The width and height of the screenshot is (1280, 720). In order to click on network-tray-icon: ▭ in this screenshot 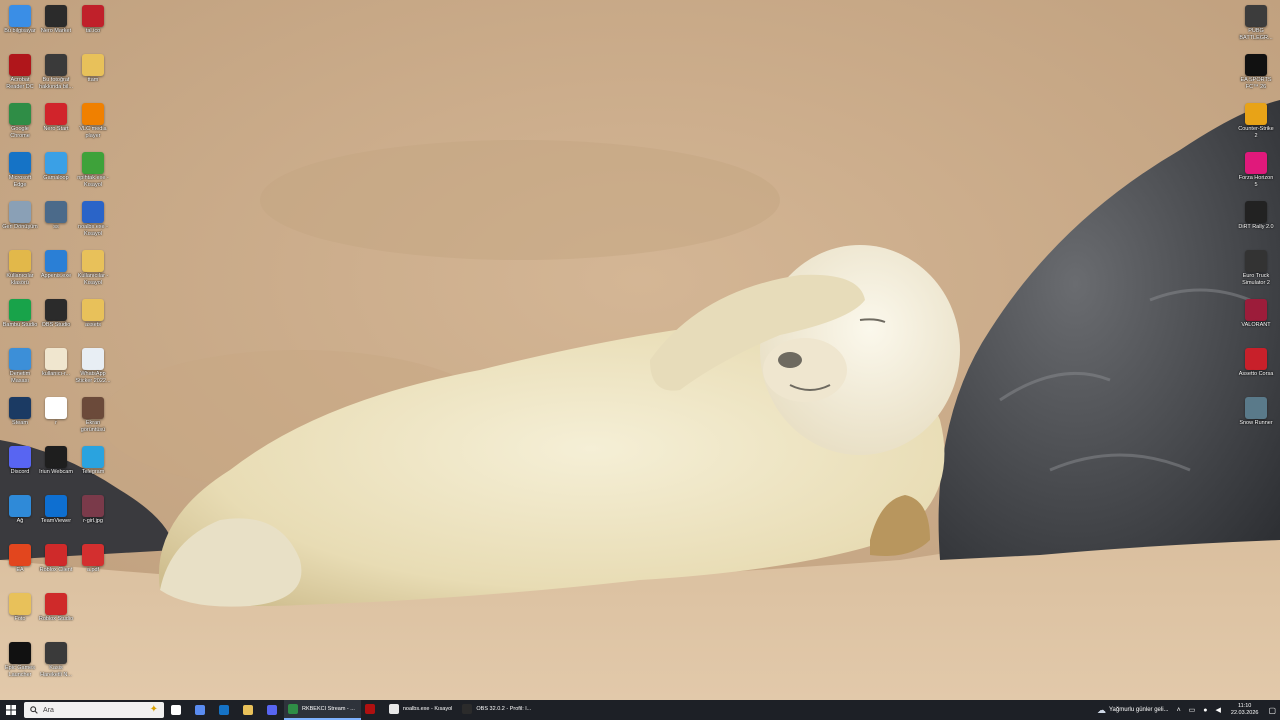, I will do `click(1192, 710)`.